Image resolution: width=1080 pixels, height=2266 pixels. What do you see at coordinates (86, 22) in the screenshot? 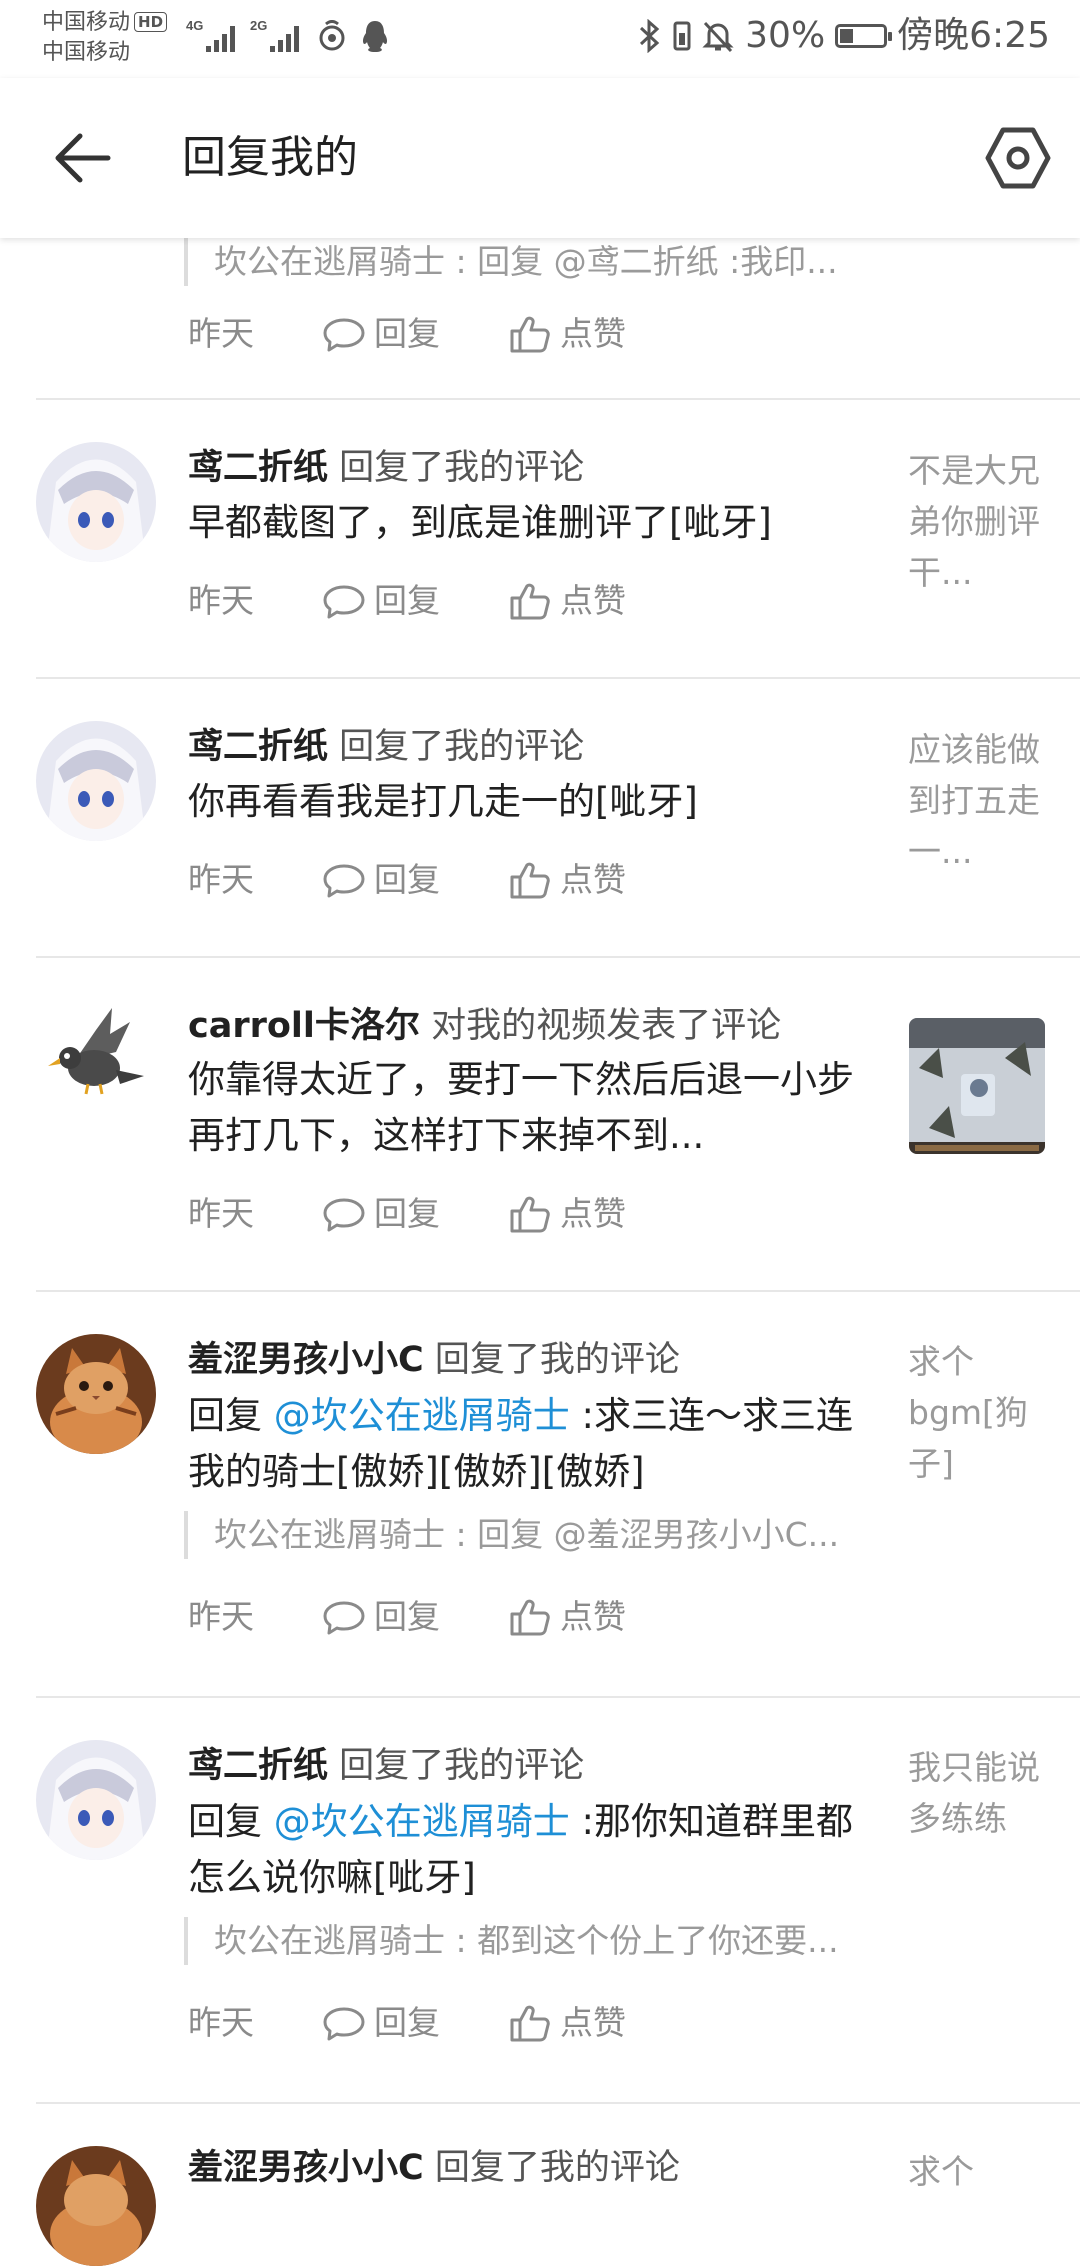
I see `carrier-1: 中国移动` at bounding box center [86, 22].